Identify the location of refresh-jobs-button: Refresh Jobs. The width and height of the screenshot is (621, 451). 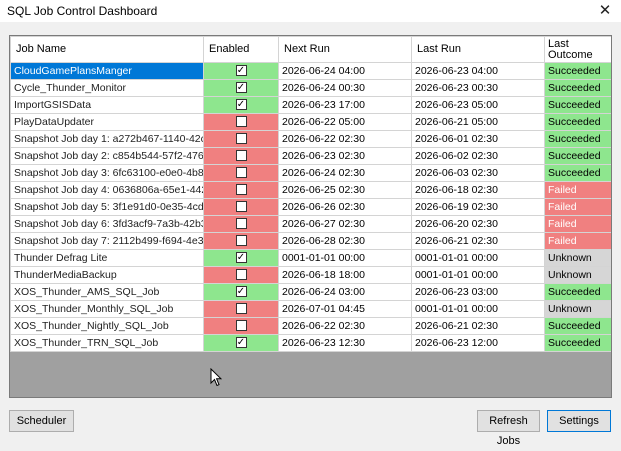
(508, 428).